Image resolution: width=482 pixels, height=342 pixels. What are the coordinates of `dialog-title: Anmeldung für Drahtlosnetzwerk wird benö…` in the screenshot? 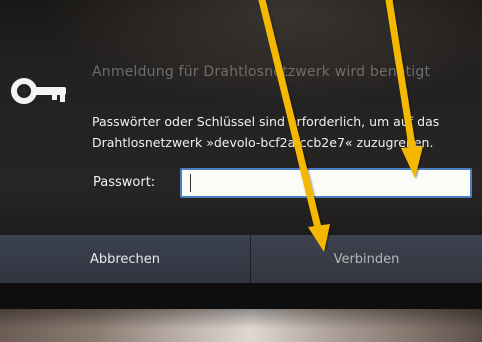 It's located at (261, 72).